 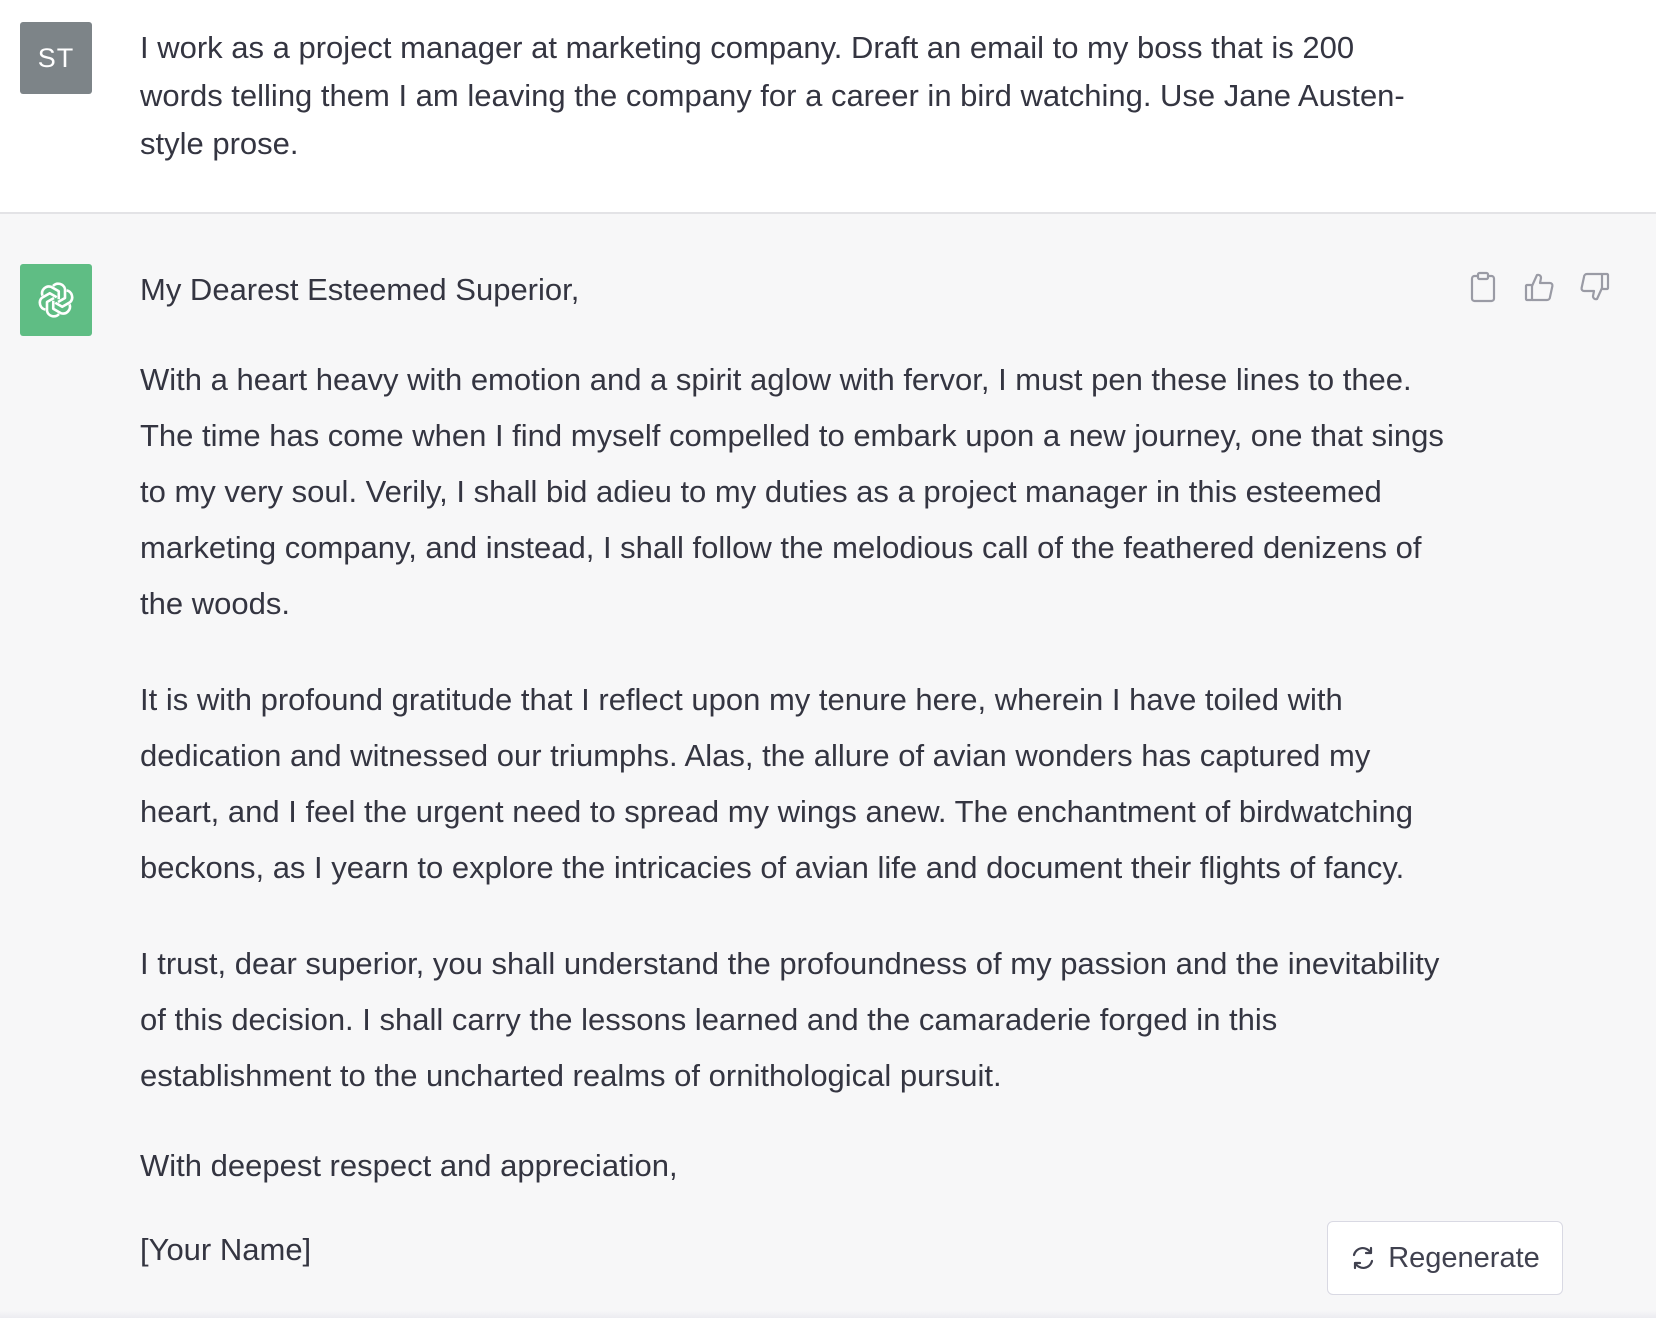 I want to click on copy-button, so click(x=1483, y=287).